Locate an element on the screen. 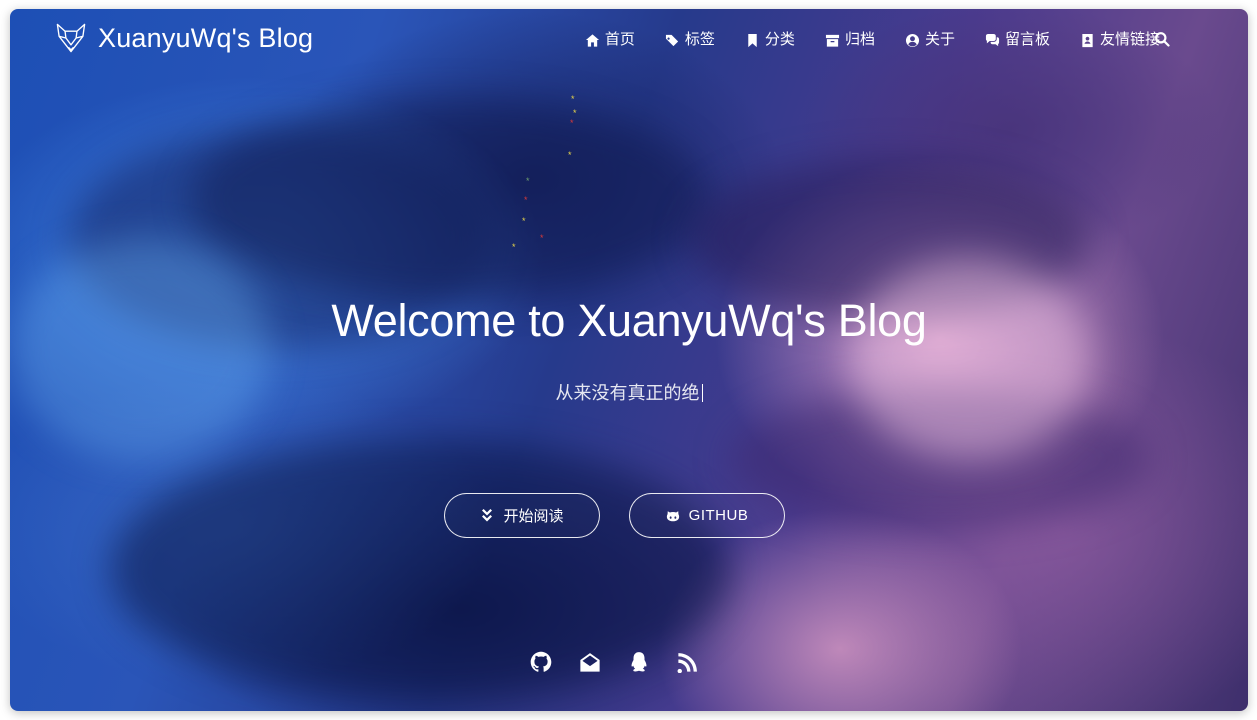 The image size is (1257, 720). search-button is located at coordinates (1162, 39).